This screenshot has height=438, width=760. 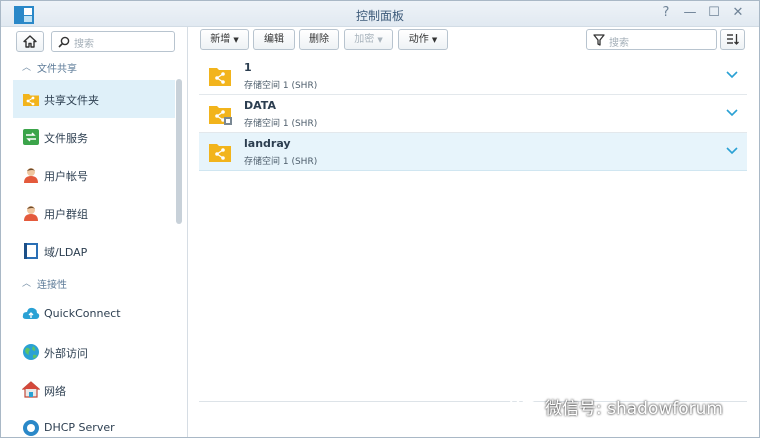 What do you see at coordinates (113, 41) in the screenshot?
I see `sidebar-search-input: 搜索` at bounding box center [113, 41].